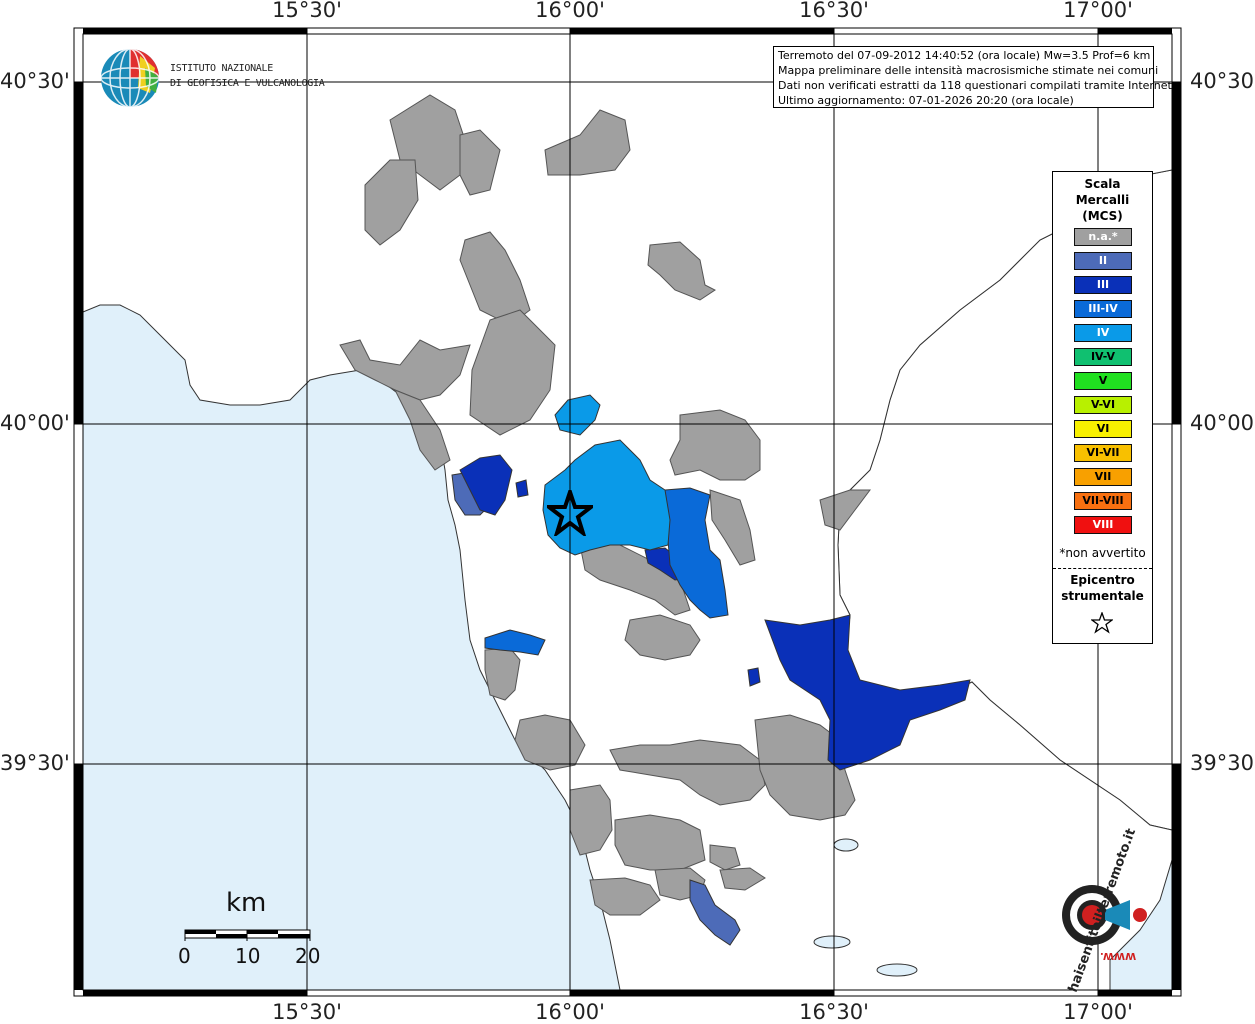  Describe the element at coordinates (1103, 285) in the screenshot. I see `legend-swatch: III` at that location.